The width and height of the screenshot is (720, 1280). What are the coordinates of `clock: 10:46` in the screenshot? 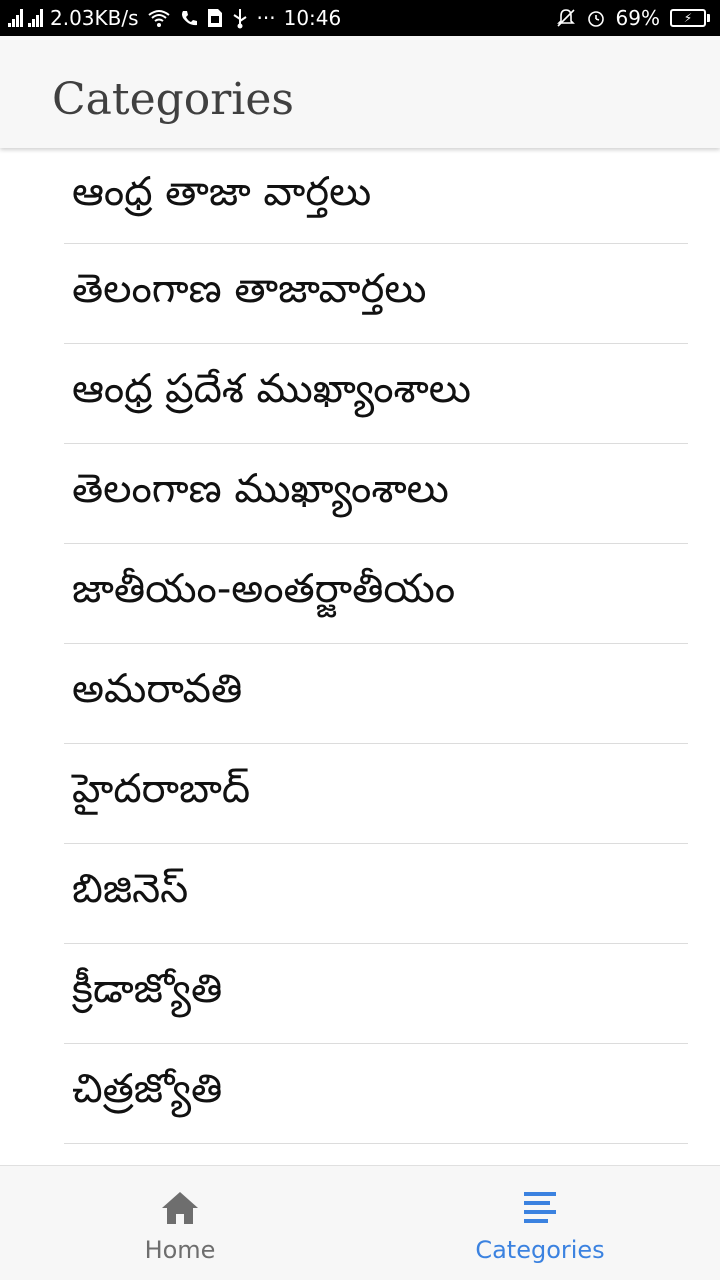 It's located at (312, 18).